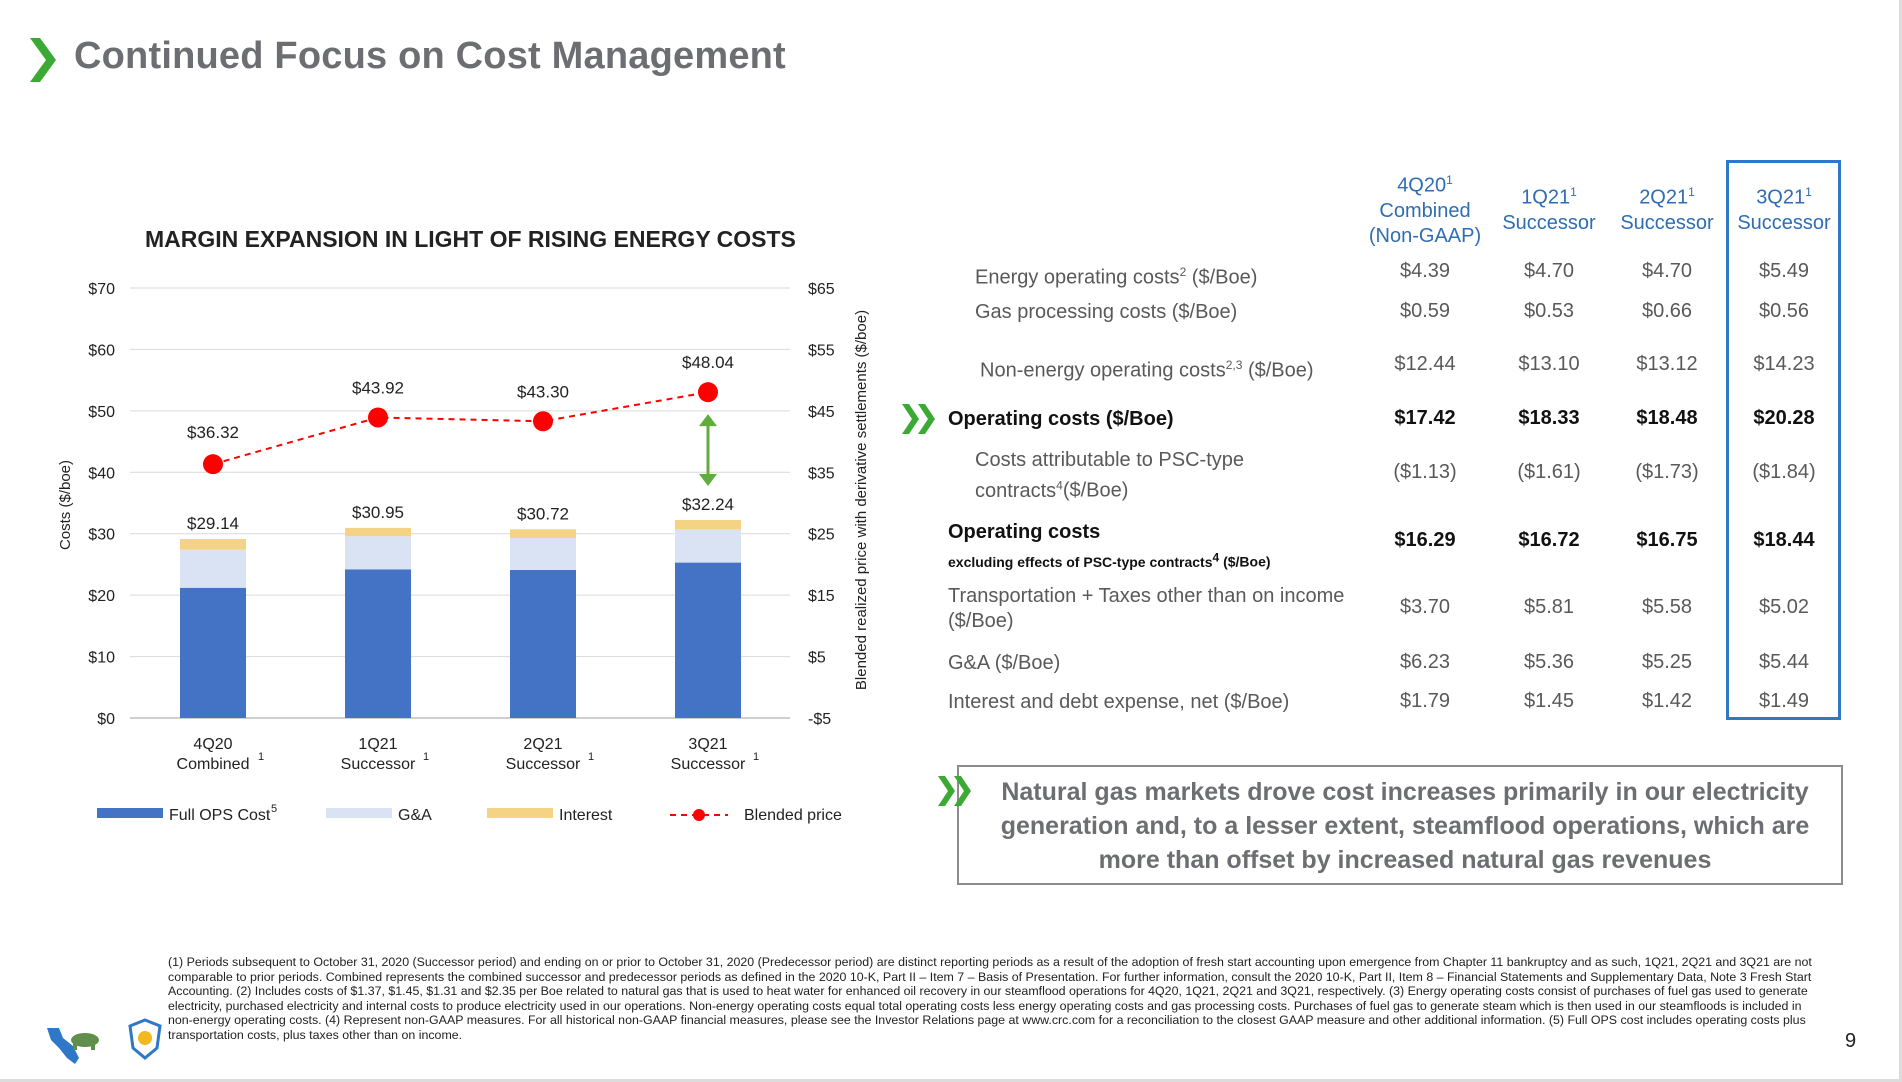 Image resolution: width=1902 pixels, height=1082 pixels. Describe the element at coordinates (1549, 271) in the screenshot. I see `table-cell: $4.70` at that location.